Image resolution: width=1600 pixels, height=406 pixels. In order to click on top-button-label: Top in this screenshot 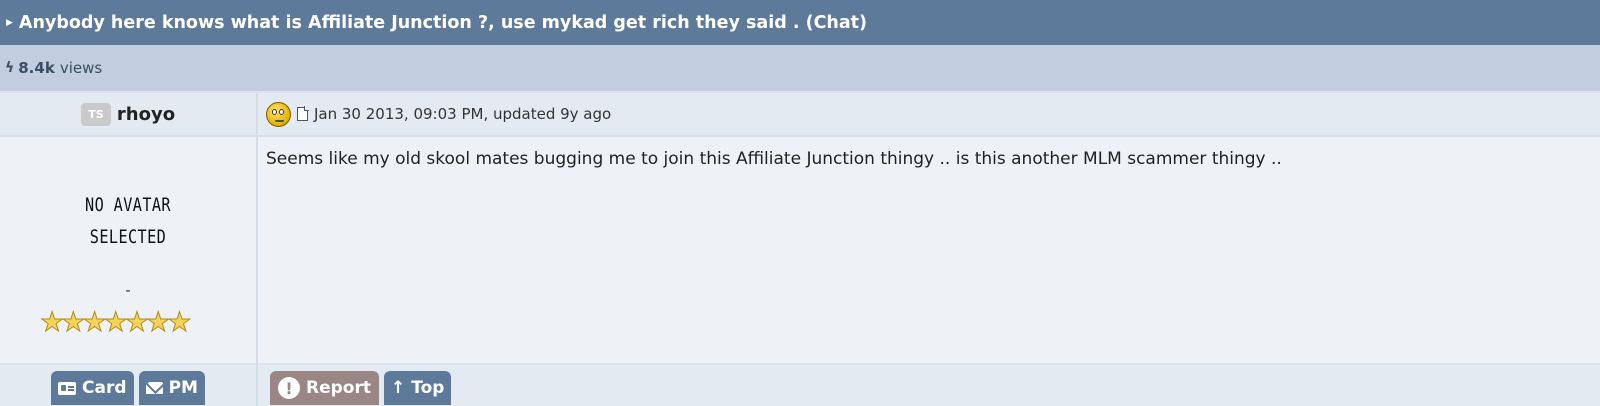, I will do `click(428, 388)`.